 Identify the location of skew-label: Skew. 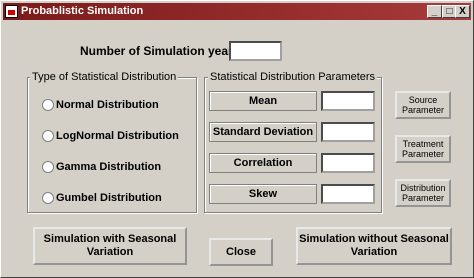
(263, 194).